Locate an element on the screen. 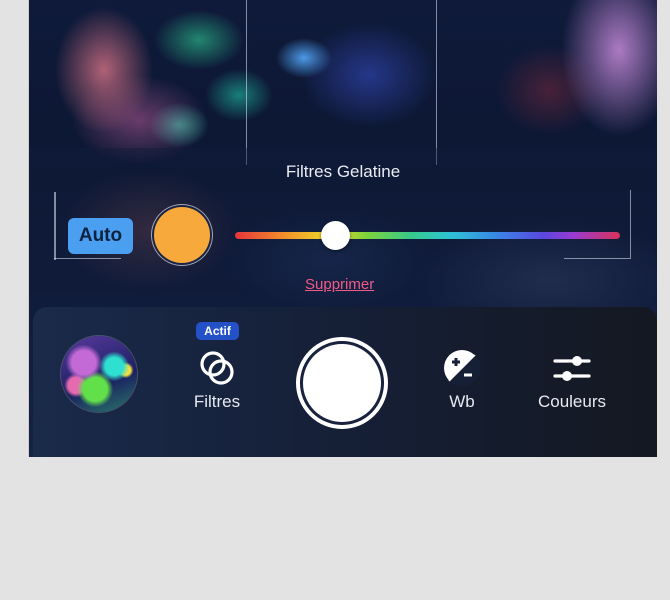  filters-button: Filtres is located at coordinates (217, 380).